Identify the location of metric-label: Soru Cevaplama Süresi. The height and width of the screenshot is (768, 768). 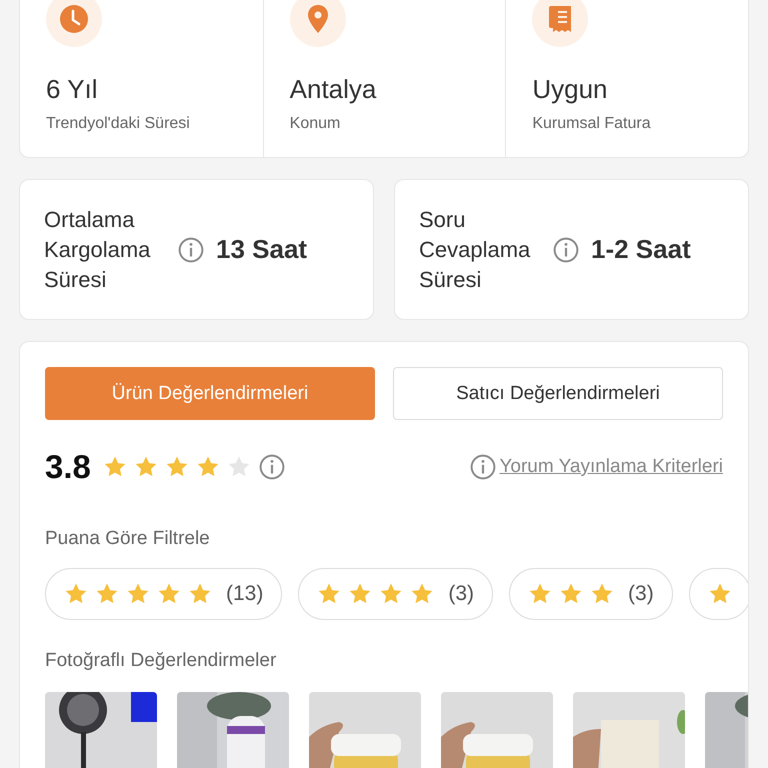
(475, 250).